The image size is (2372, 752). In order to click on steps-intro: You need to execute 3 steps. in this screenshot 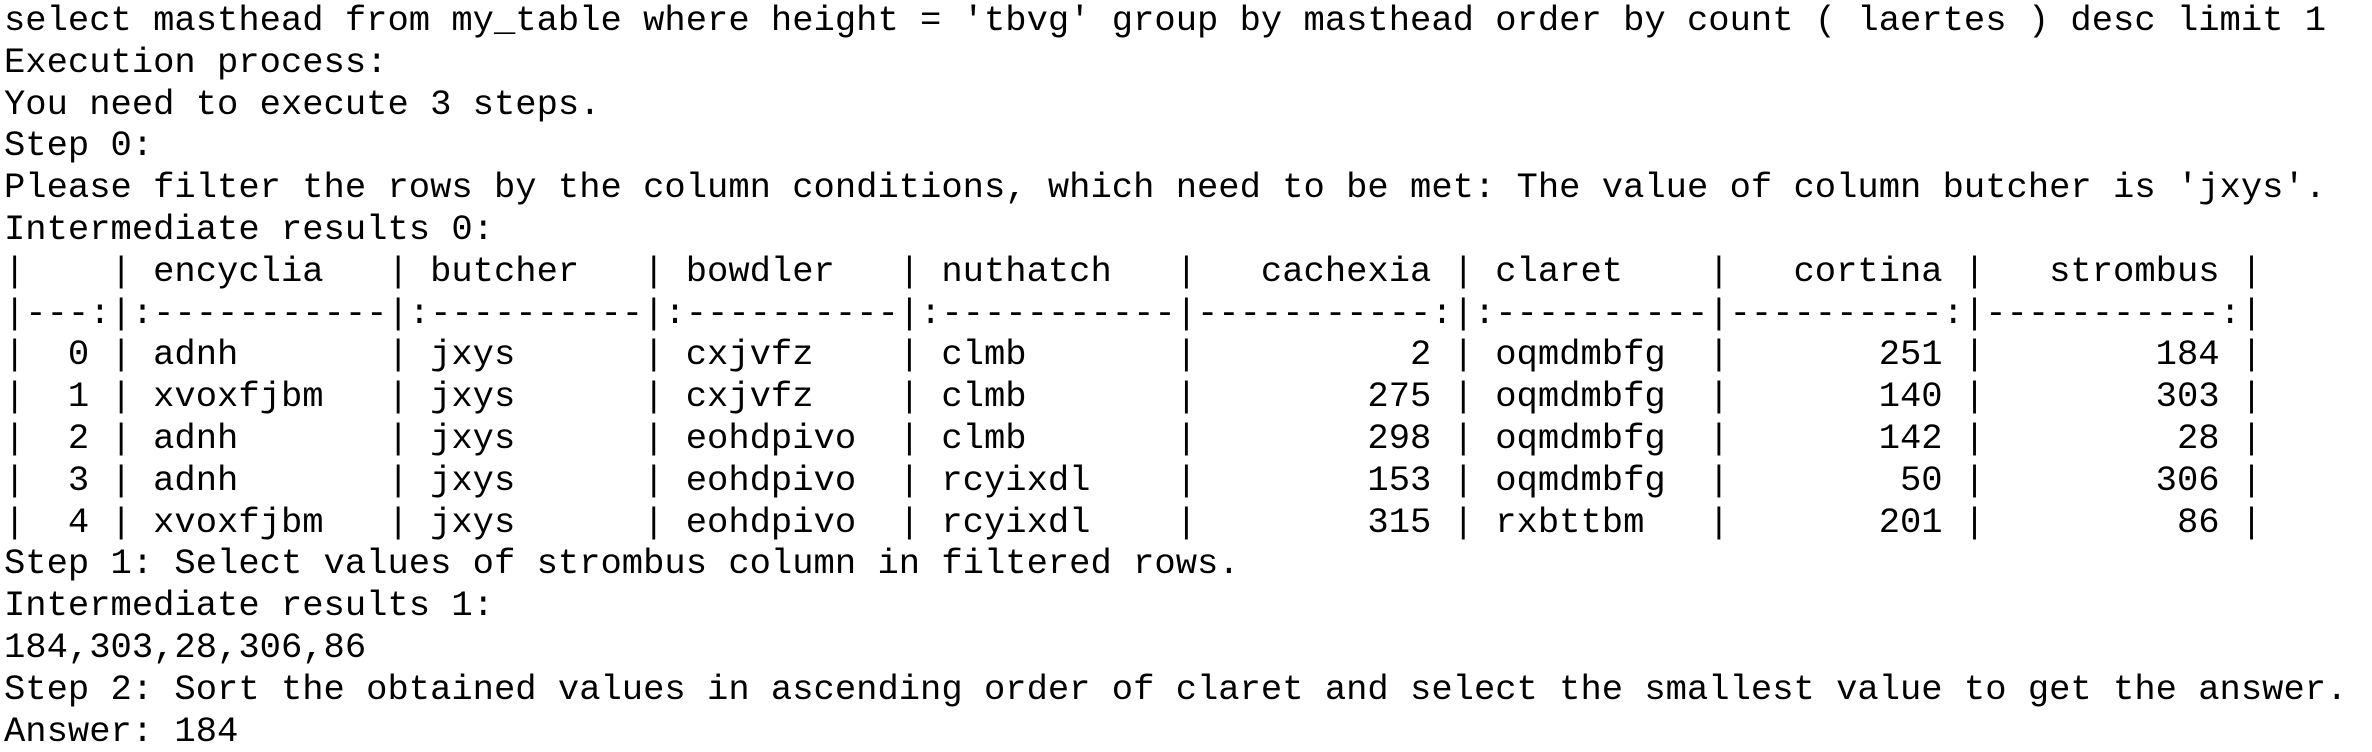, I will do `click(302, 104)`.